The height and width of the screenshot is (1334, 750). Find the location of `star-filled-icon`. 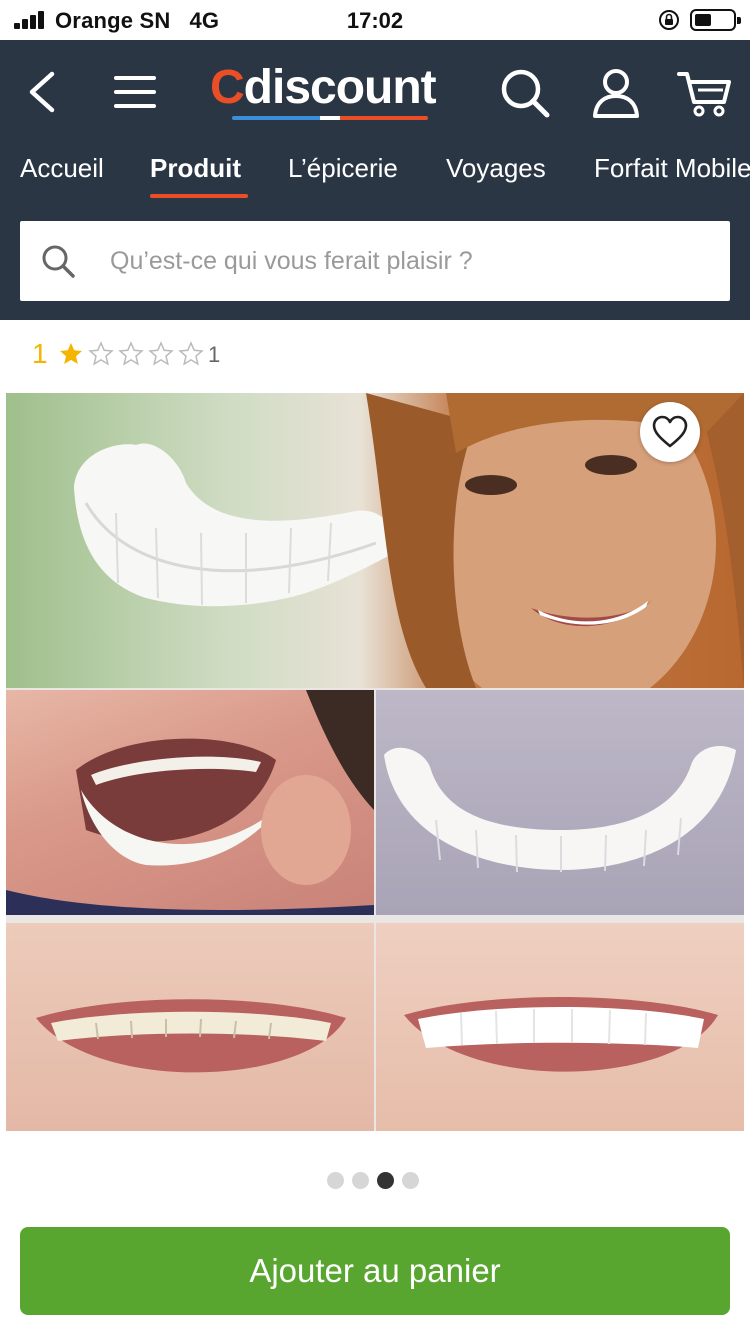

star-filled-icon is located at coordinates (71, 353).